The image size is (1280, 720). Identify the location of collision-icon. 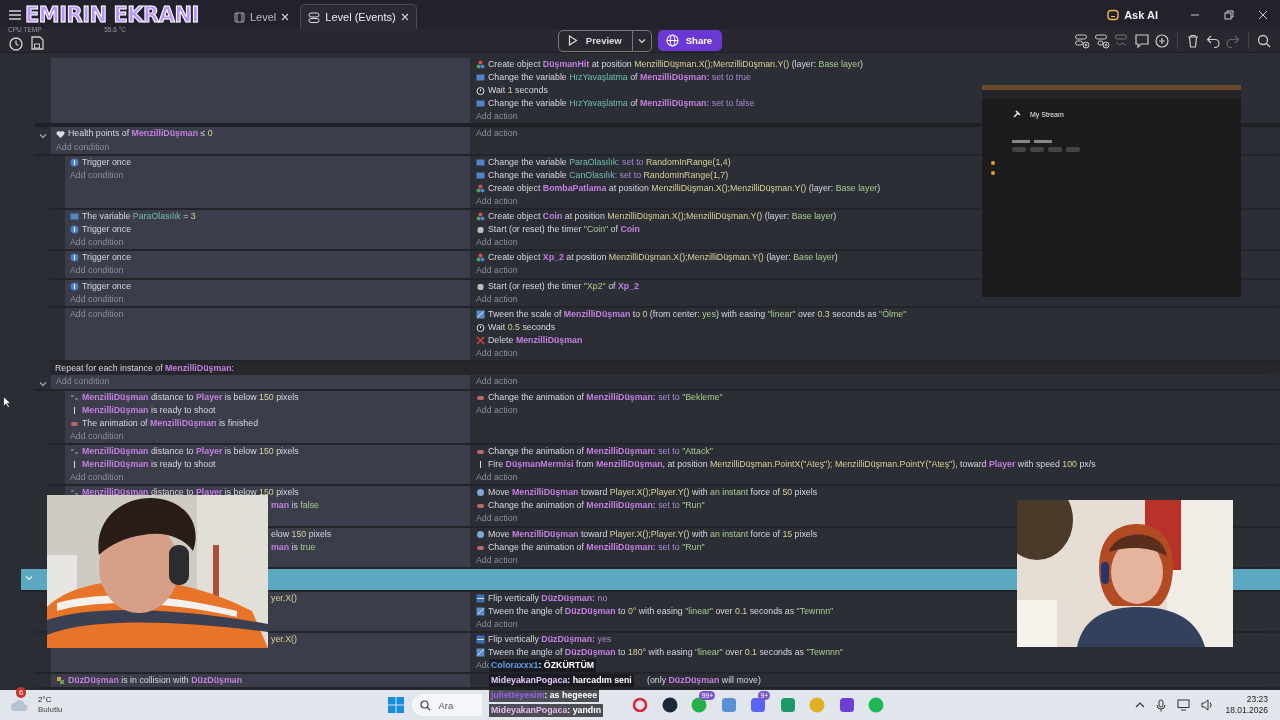
(60, 681).